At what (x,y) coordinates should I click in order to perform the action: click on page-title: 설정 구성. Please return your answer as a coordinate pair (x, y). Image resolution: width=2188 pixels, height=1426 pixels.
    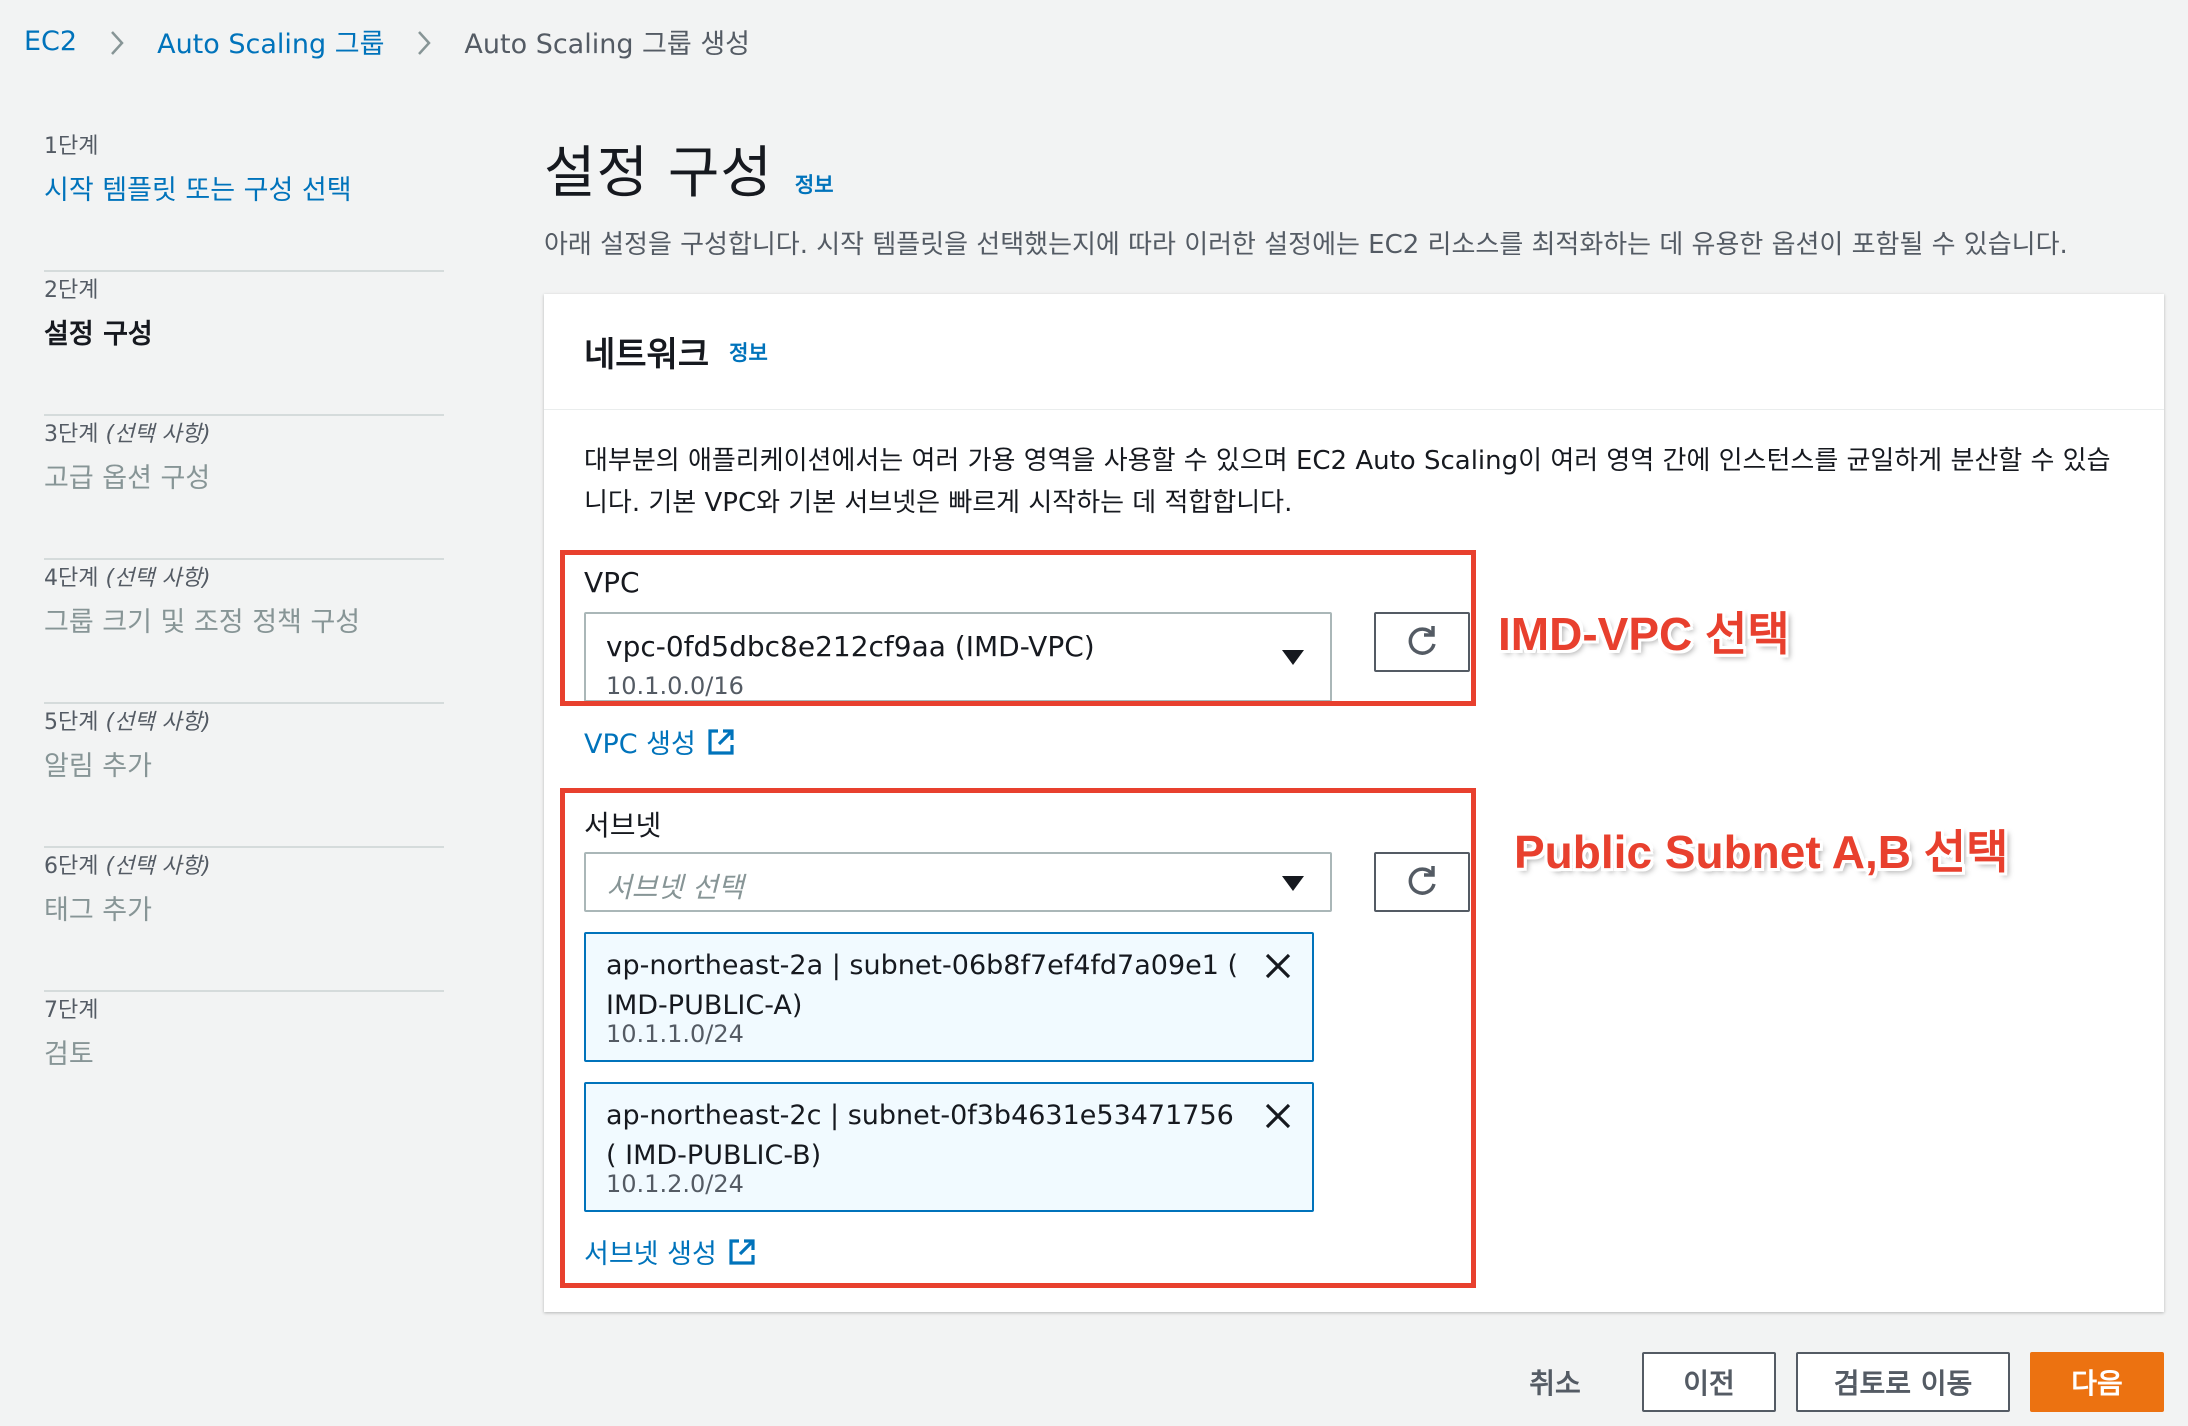
    Looking at the image, I should click on (658, 173).